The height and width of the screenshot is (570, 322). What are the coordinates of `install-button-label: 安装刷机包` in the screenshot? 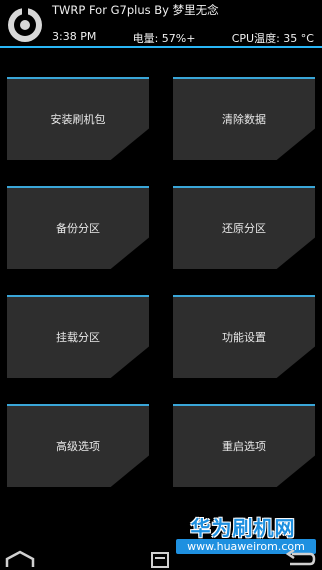 It's located at (78, 119).